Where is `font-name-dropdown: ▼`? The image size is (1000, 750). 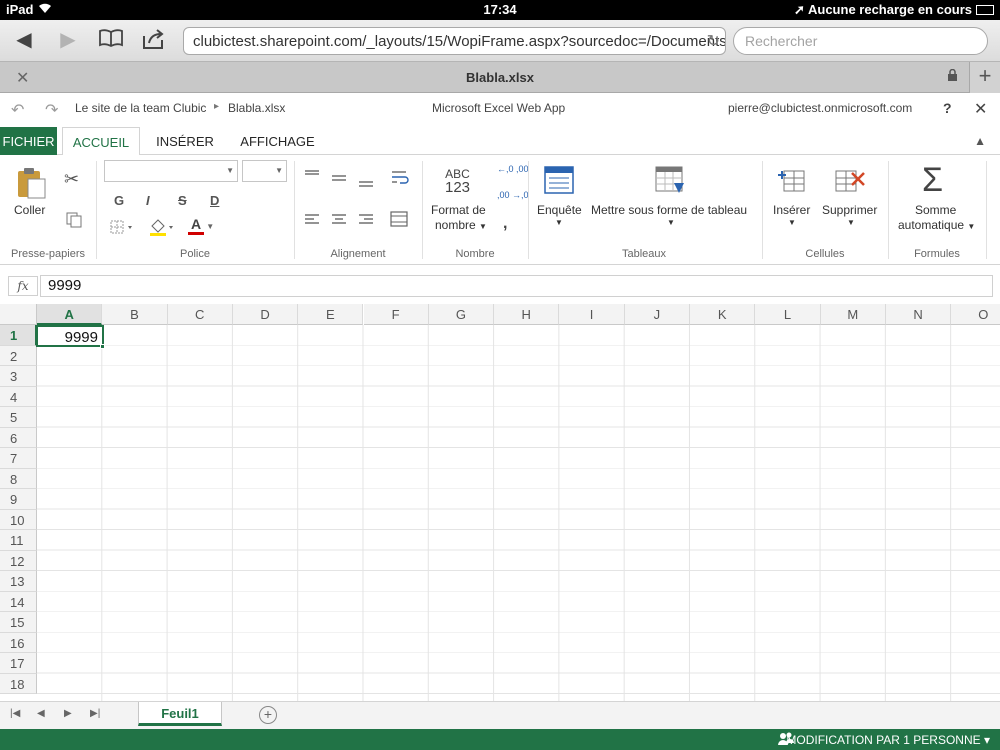 font-name-dropdown: ▼ is located at coordinates (171, 171).